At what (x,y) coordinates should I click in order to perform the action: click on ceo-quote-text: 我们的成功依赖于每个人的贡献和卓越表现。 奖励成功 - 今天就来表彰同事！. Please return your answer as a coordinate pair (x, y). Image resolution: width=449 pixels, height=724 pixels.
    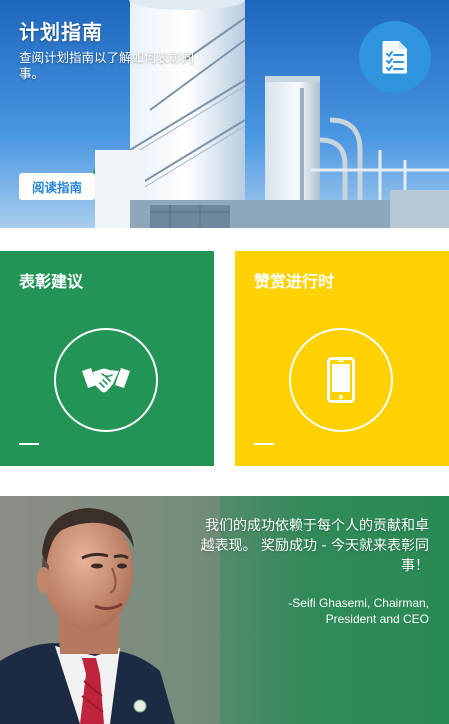
    Looking at the image, I should click on (314, 546).